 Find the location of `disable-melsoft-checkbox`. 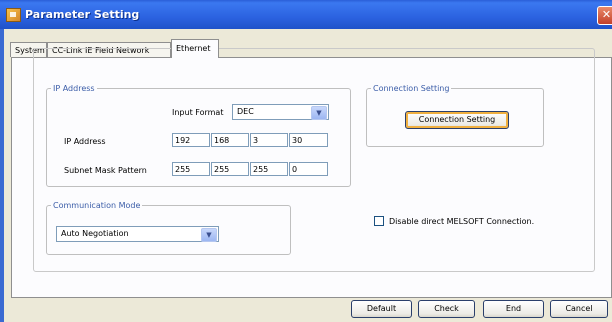

disable-melsoft-checkbox is located at coordinates (379, 221).